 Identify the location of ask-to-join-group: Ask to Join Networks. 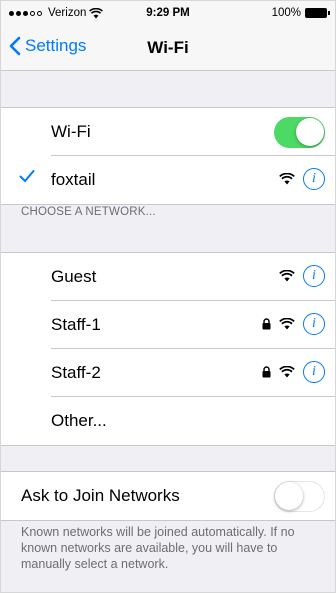
(168, 496).